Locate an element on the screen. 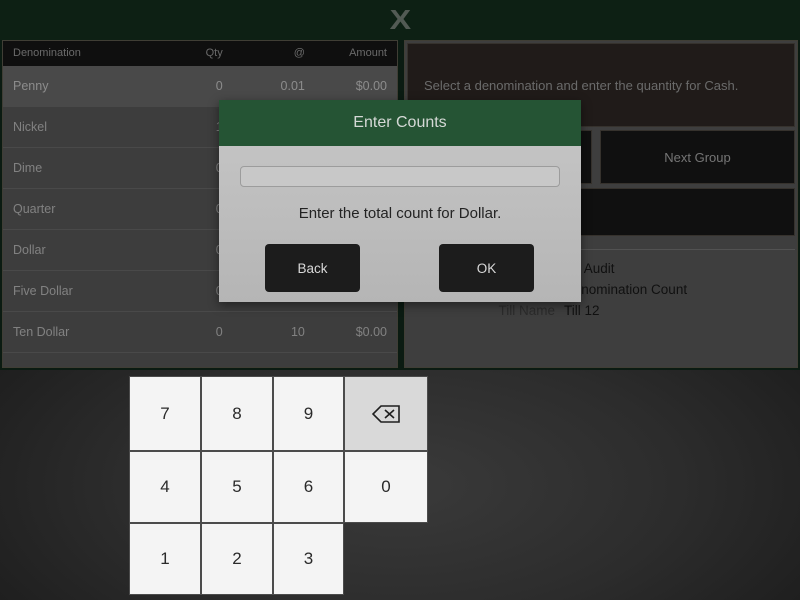 The height and width of the screenshot is (600, 800). dialog-header: Enter Counts is located at coordinates (400, 123).